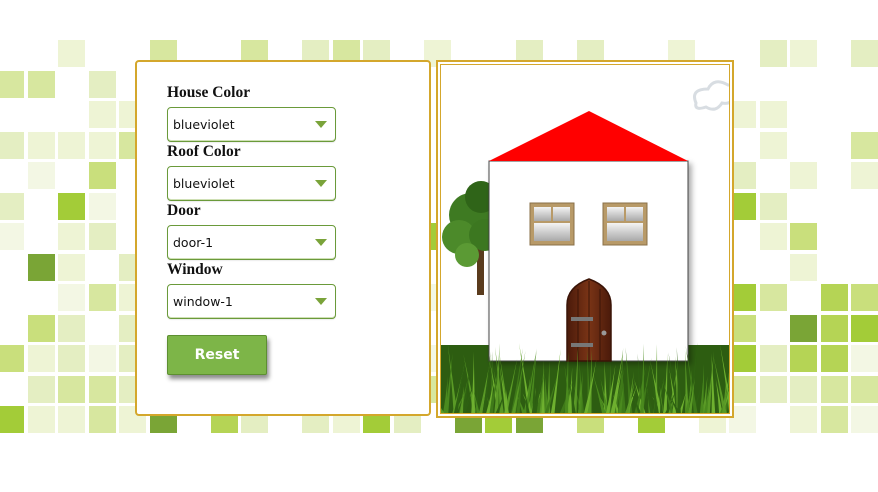 The image size is (878, 492). I want to click on house-color-select: blueviolet, so click(251, 124).